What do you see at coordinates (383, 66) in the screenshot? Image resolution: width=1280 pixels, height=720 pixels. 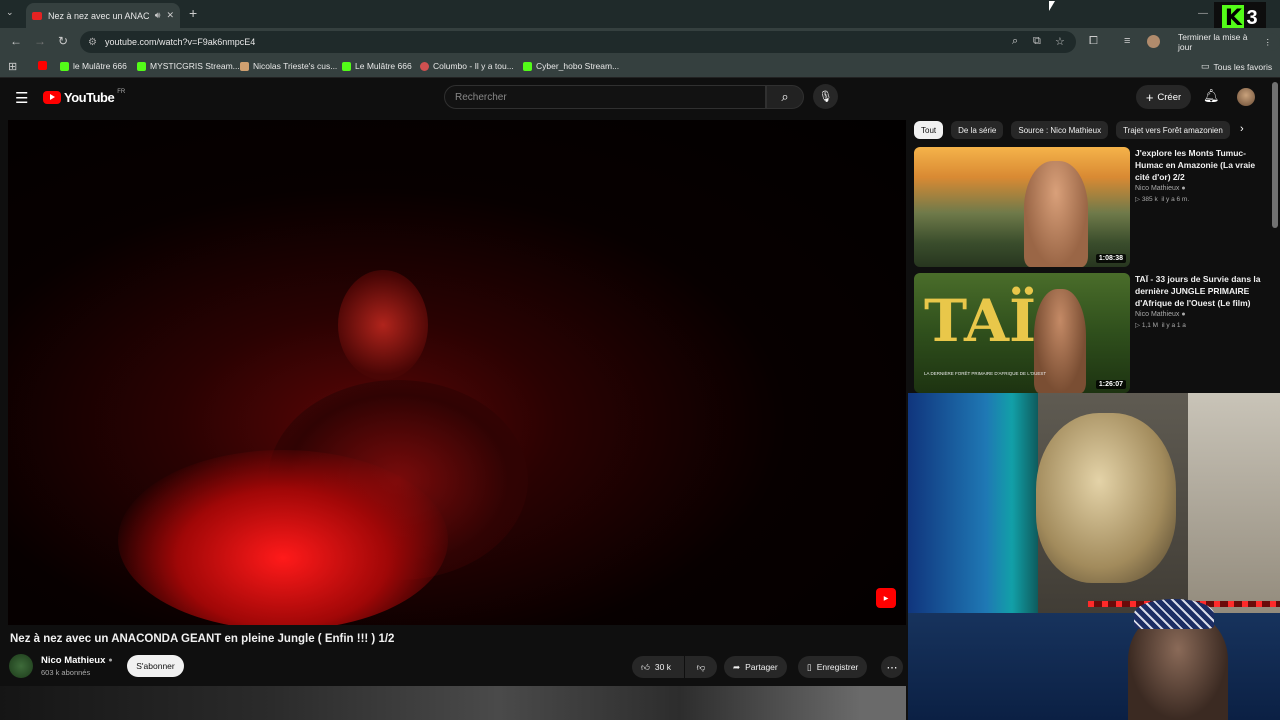 I see `bookmark-label: Le Mulâtre 666` at bounding box center [383, 66].